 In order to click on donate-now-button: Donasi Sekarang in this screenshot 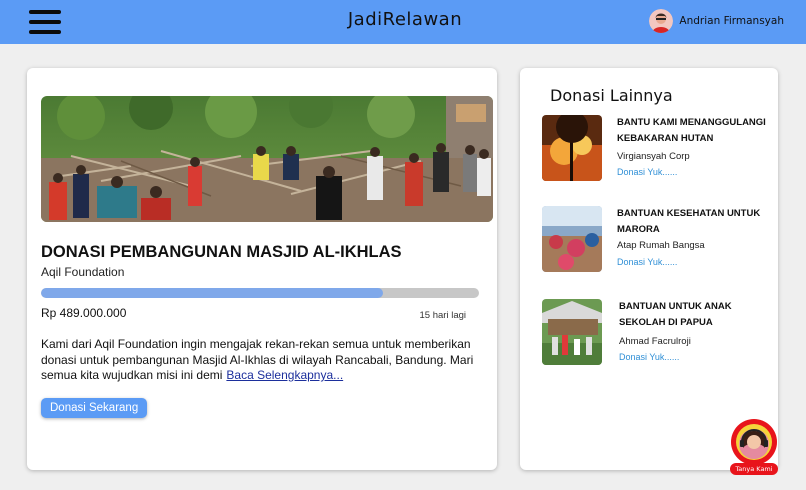, I will do `click(94, 408)`.